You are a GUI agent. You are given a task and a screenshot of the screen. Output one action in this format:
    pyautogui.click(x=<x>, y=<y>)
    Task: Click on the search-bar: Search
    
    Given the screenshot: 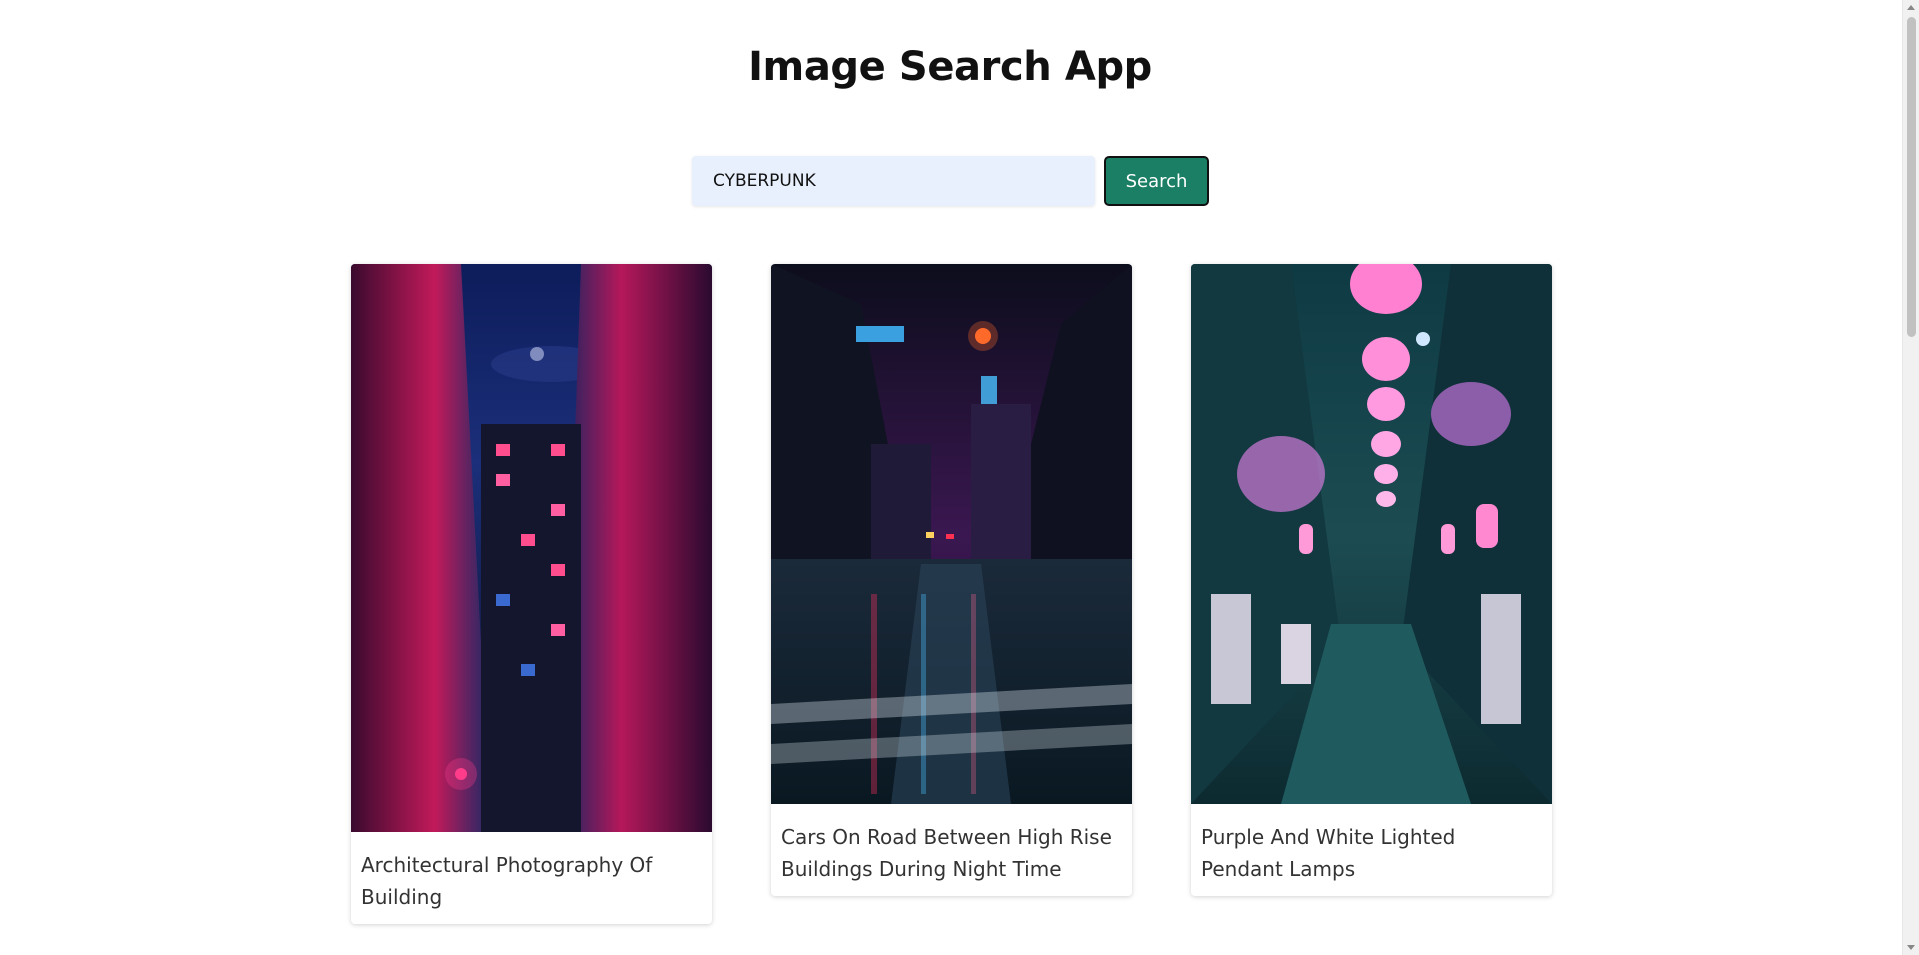 What is the action you would take?
    pyautogui.click(x=950, y=181)
    